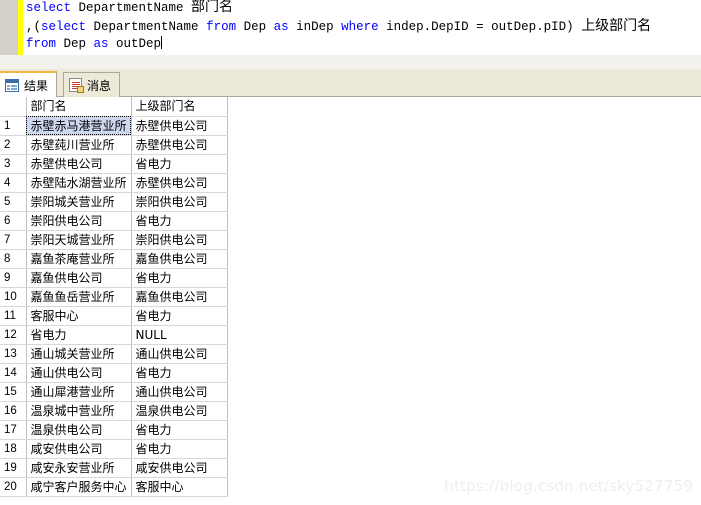  Describe the element at coordinates (13, 259) in the screenshot. I see `row-number-header: 8` at that location.